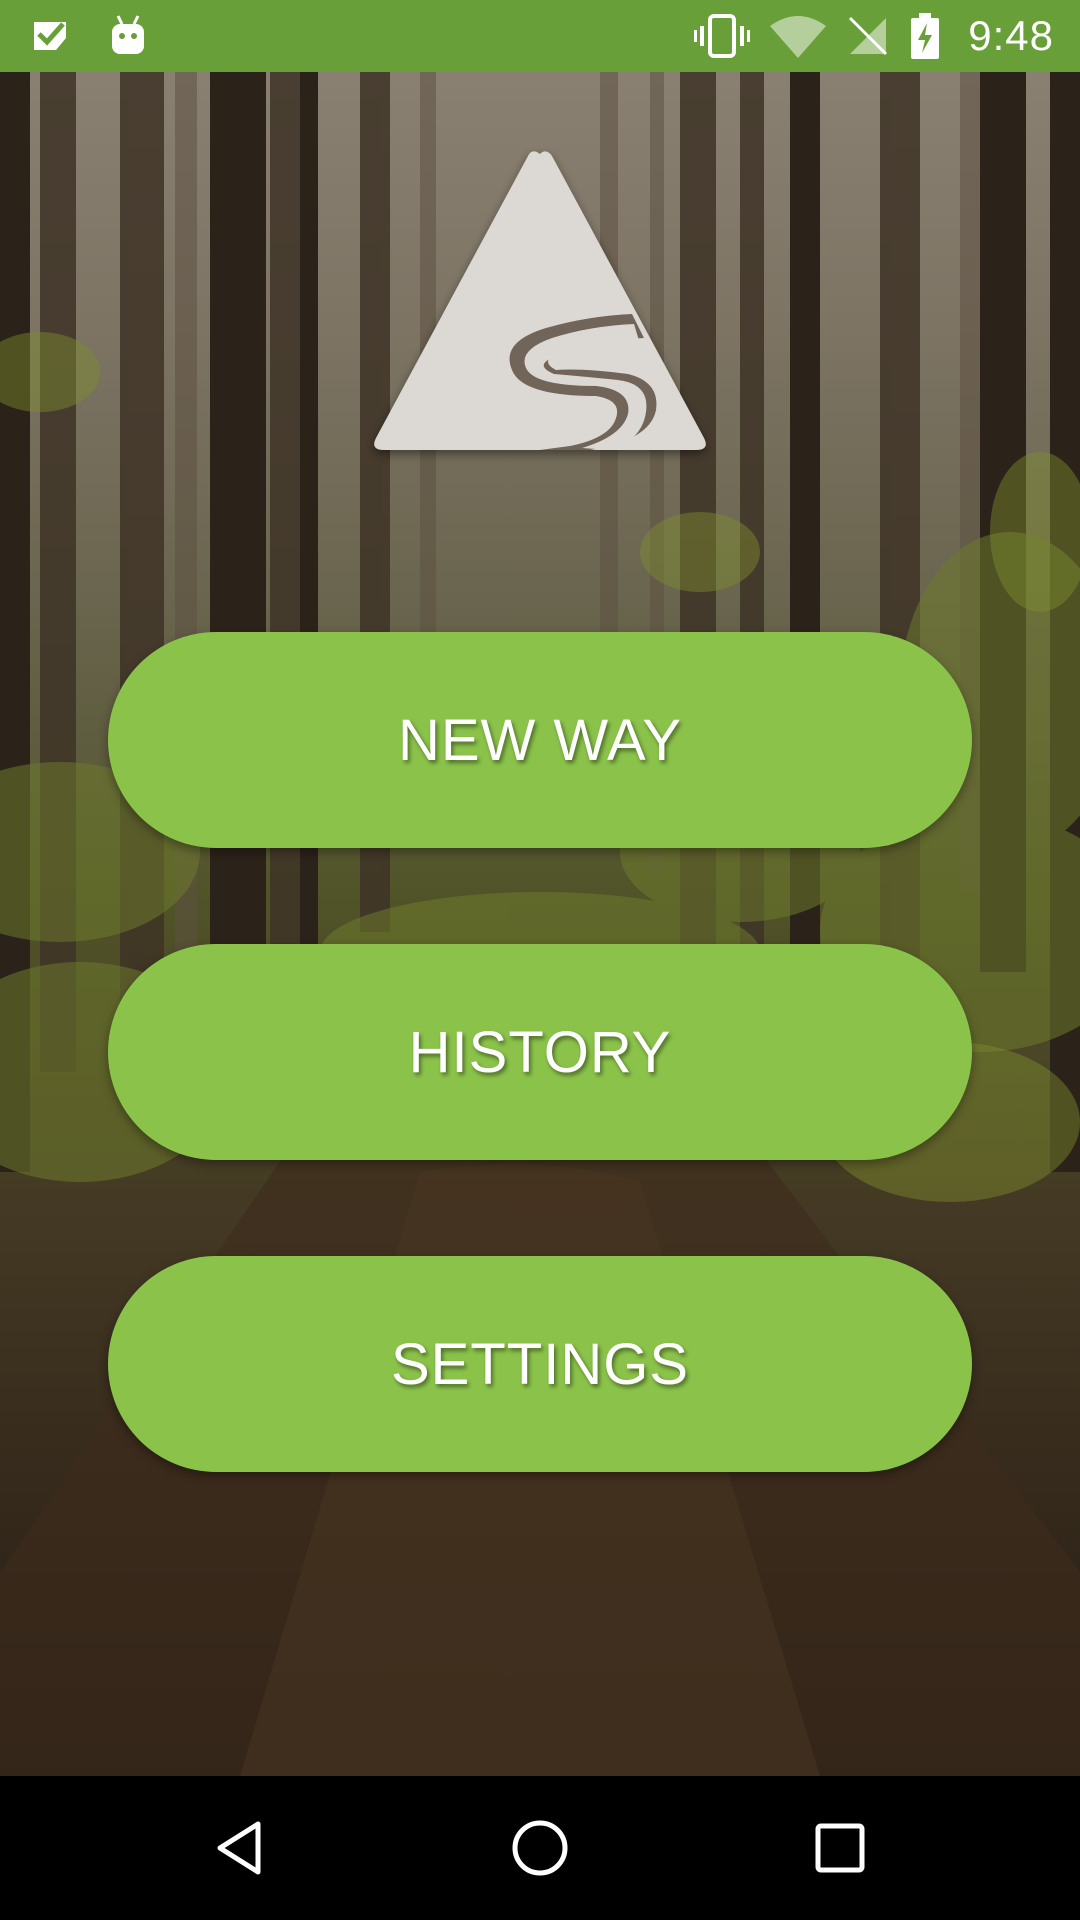 The image size is (1080, 1920). What do you see at coordinates (798, 37) in the screenshot?
I see `wifi-icon` at bounding box center [798, 37].